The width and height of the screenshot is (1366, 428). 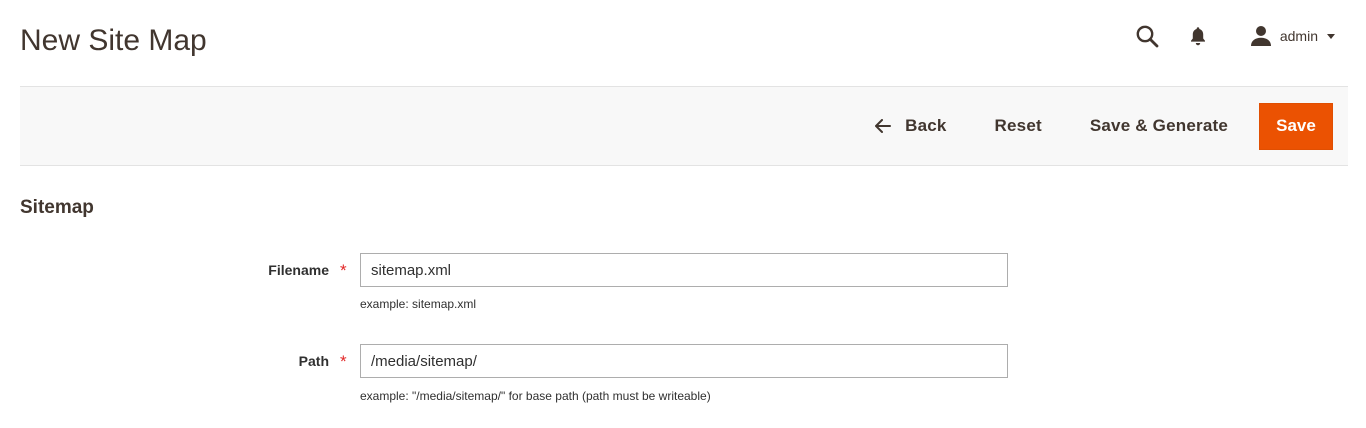 What do you see at coordinates (684, 270) in the screenshot?
I see `filename-input` at bounding box center [684, 270].